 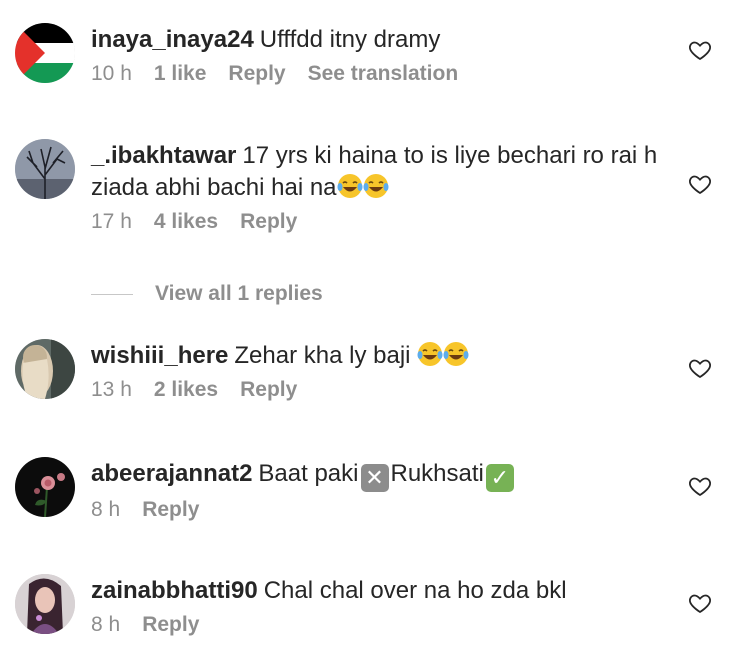 I want to click on person-photo-icon, so click(x=45, y=369).